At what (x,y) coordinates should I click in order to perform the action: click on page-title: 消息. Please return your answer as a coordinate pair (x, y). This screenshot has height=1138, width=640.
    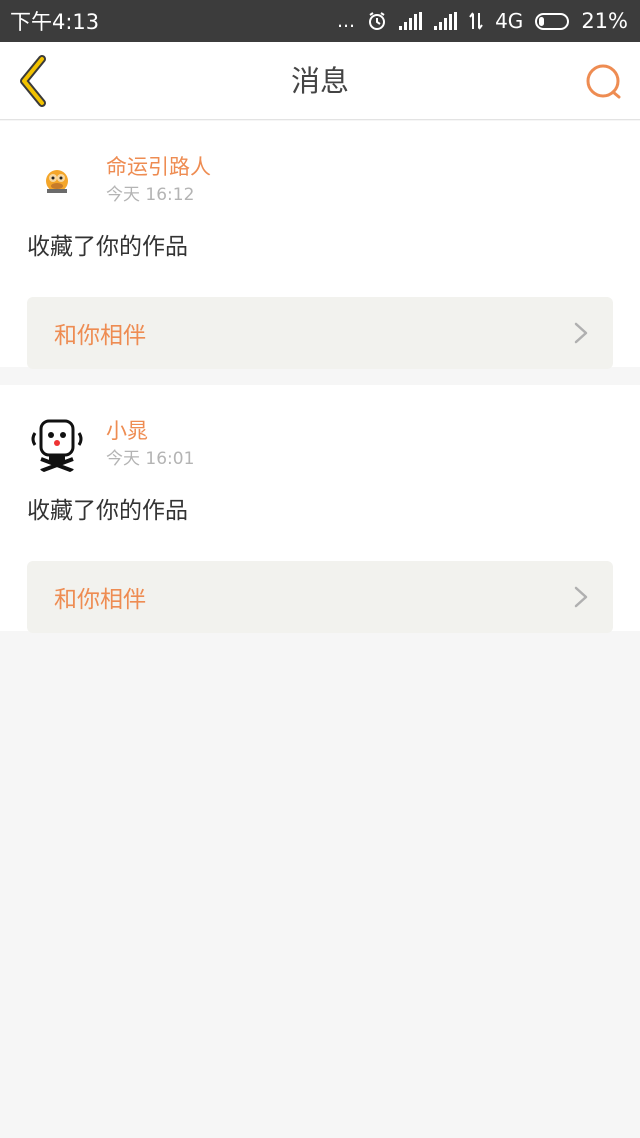
    Looking at the image, I should click on (319, 81).